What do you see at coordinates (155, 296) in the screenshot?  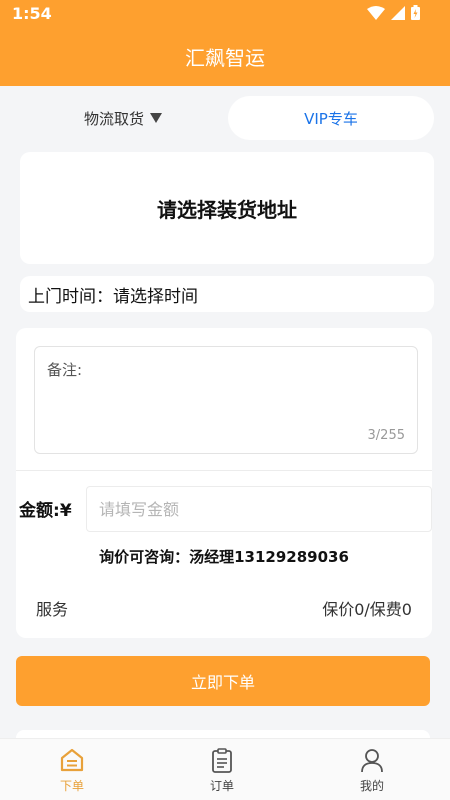 I see `pickup-time-value: 请选择时间` at bounding box center [155, 296].